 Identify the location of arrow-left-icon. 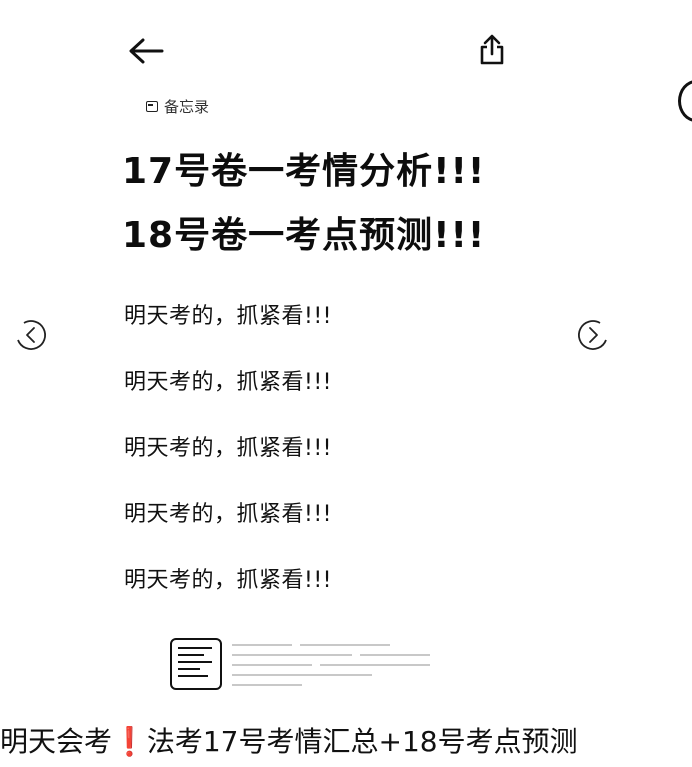
(146, 51).